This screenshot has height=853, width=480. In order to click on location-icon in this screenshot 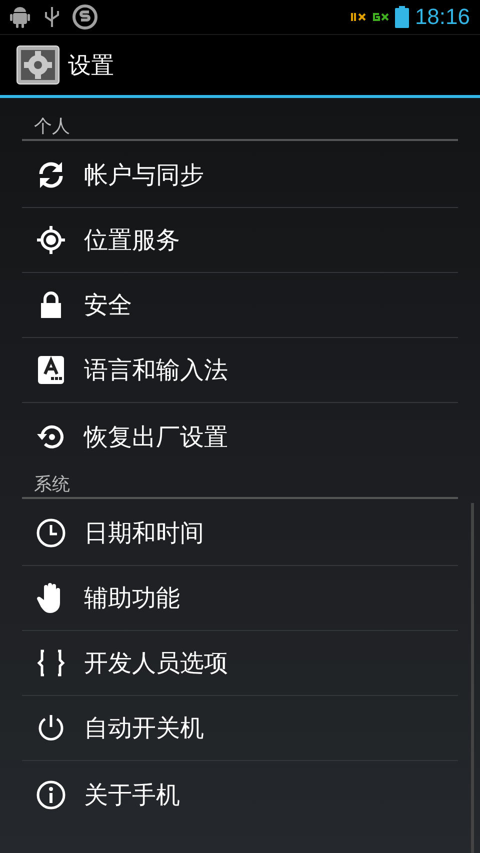, I will do `click(51, 240)`.